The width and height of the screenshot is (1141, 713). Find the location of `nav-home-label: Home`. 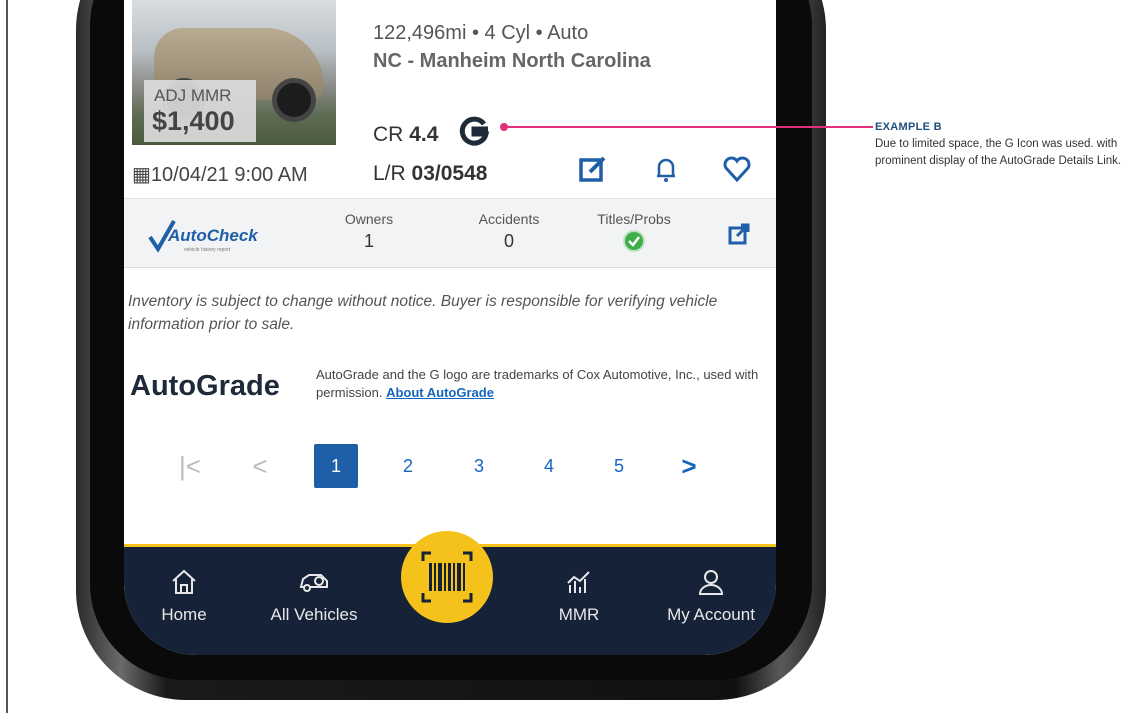

nav-home-label: Home is located at coordinates (184, 614).